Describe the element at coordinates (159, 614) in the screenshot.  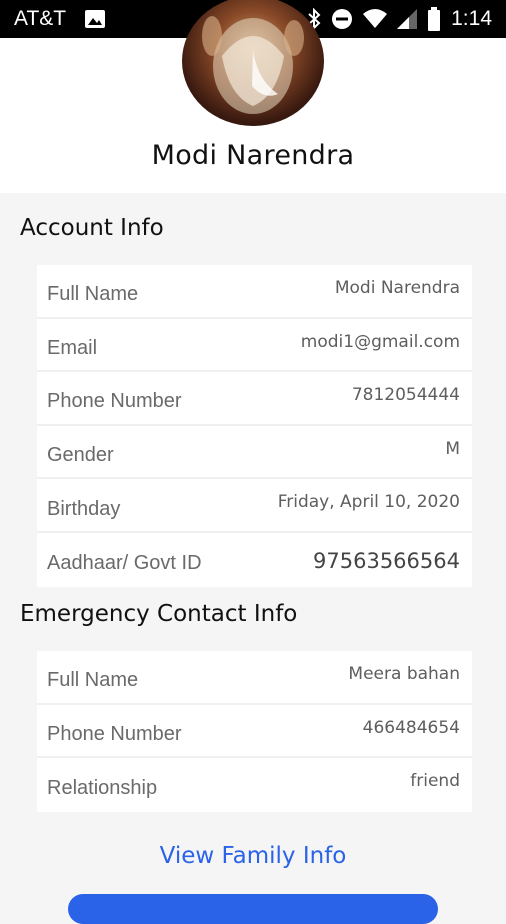
I see `emergency-info-title: Emergency Contact Info` at that location.